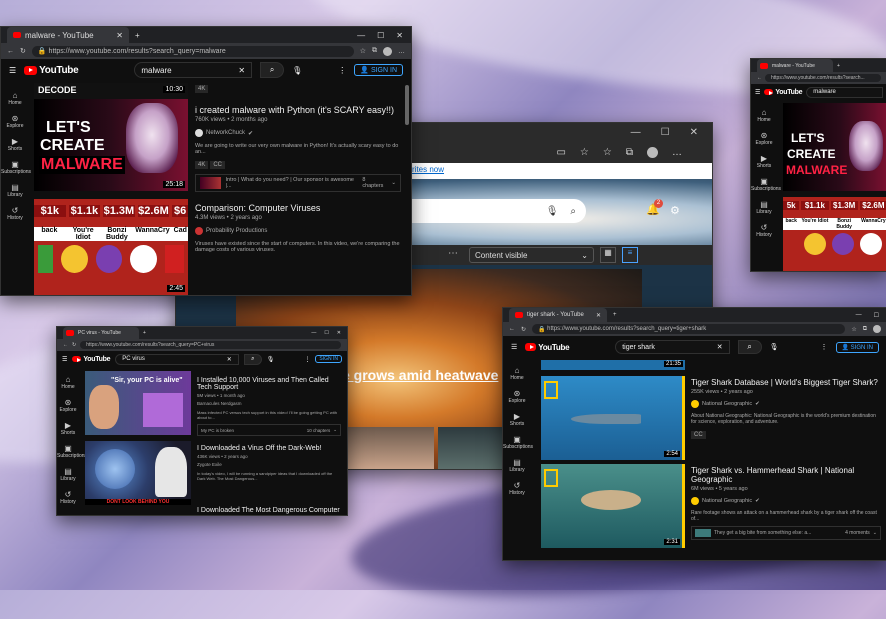 This screenshot has height=619, width=886. Describe the element at coordinates (193, 70) in the screenshot. I see `search-input: malware ✕` at that location.